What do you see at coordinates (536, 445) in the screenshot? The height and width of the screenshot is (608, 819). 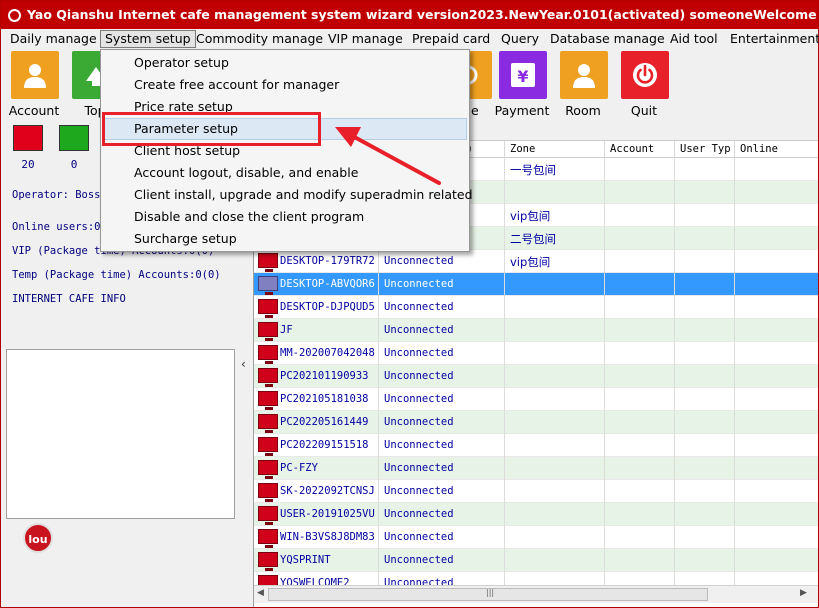 I see `table-row: PC202209151518 Unconnected` at bounding box center [536, 445].